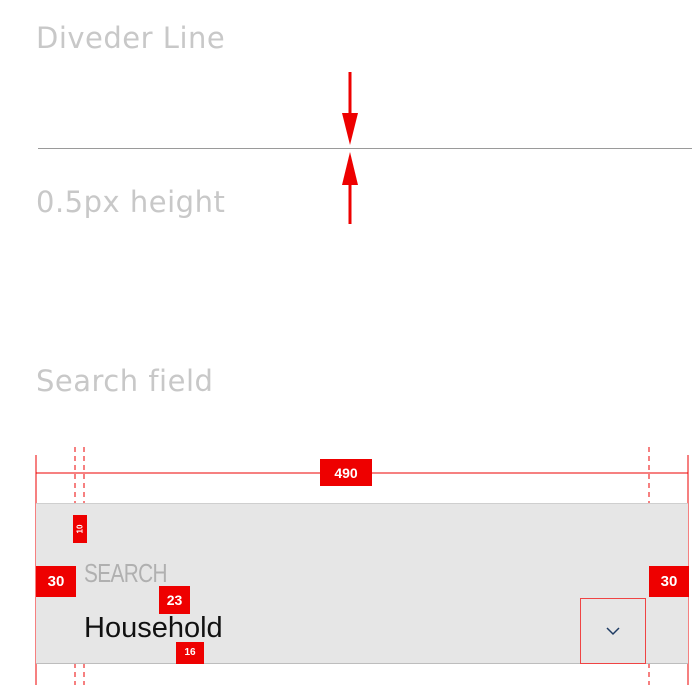  Describe the element at coordinates (190, 653) in the screenshot. I see `bottom-offset-badge: 16` at that location.